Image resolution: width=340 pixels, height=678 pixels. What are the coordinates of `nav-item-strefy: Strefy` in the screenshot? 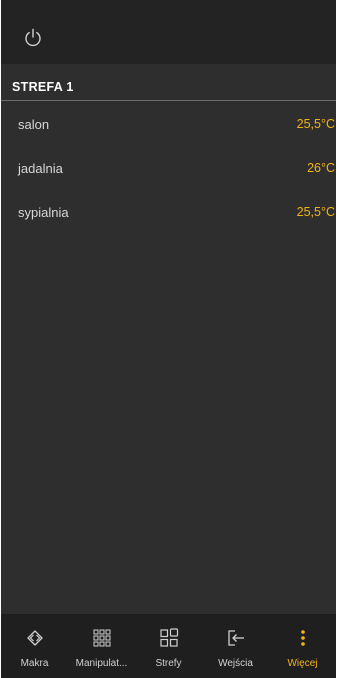 It's located at (168, 646).